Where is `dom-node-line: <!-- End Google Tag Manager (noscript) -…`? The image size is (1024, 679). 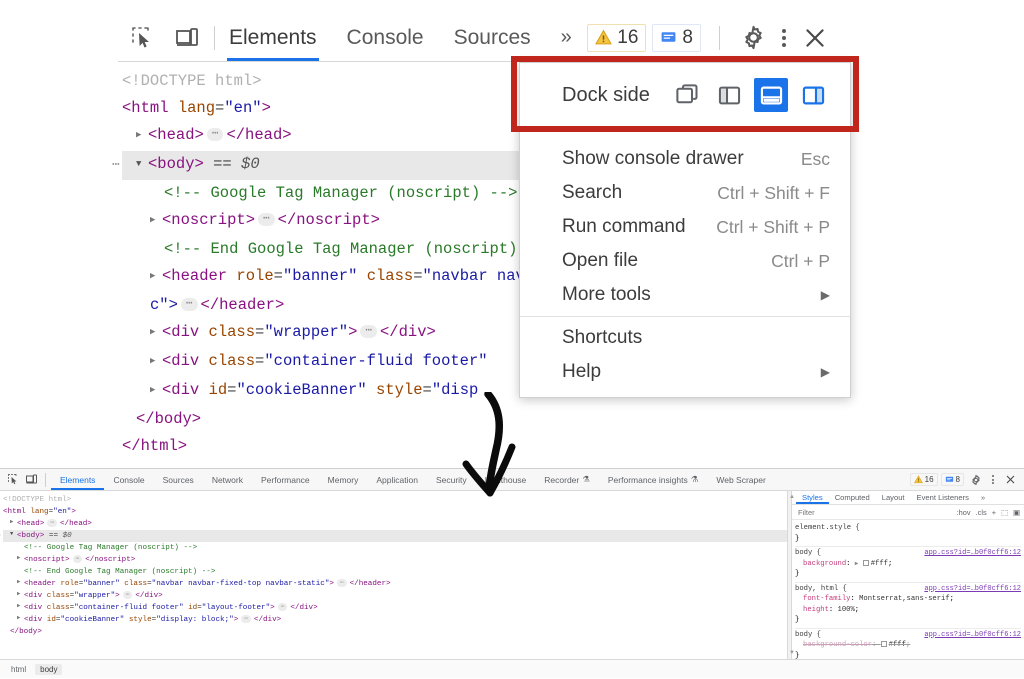
dom-node-line: <!-- End Google Tag Manager (noscript) -… is located at coordinates (395, 572).